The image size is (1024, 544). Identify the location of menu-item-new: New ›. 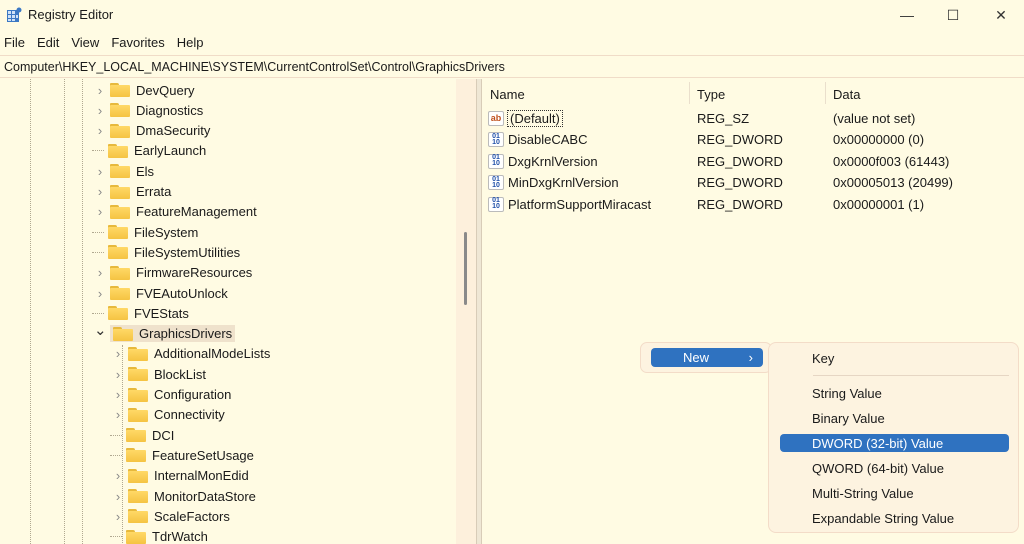
(707, 357).